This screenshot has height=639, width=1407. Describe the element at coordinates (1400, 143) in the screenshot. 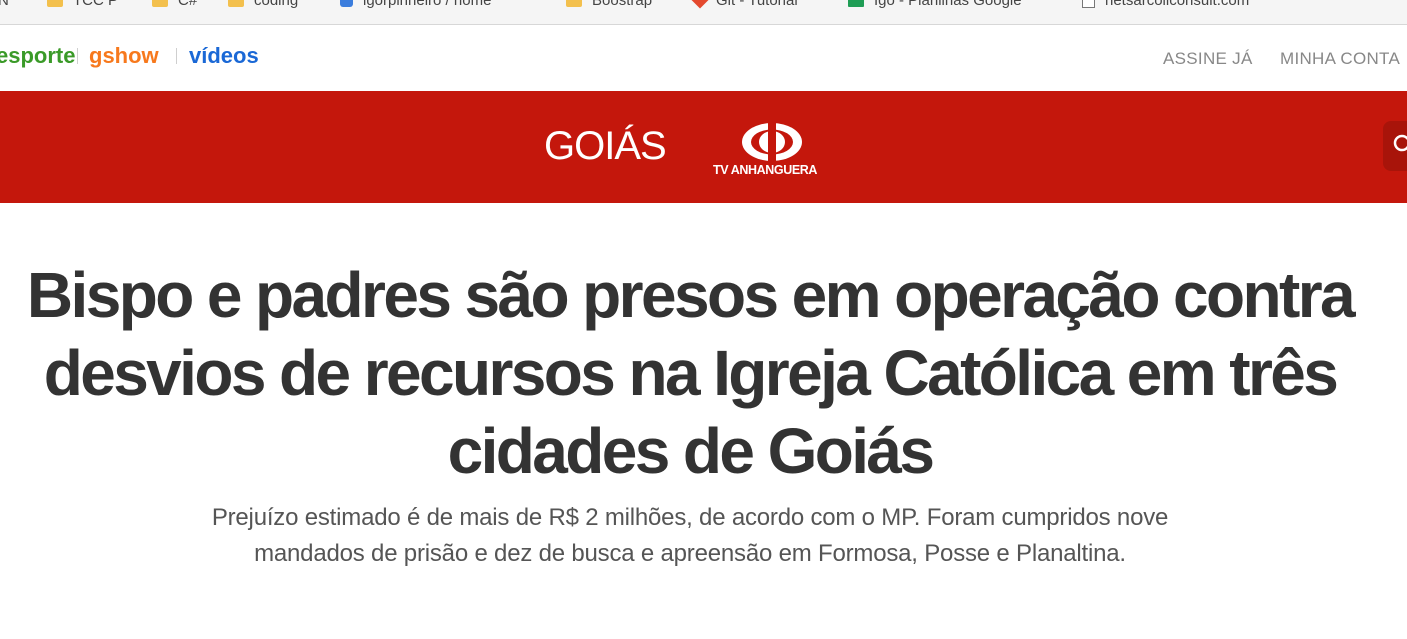

I see `search-icon` at that location.